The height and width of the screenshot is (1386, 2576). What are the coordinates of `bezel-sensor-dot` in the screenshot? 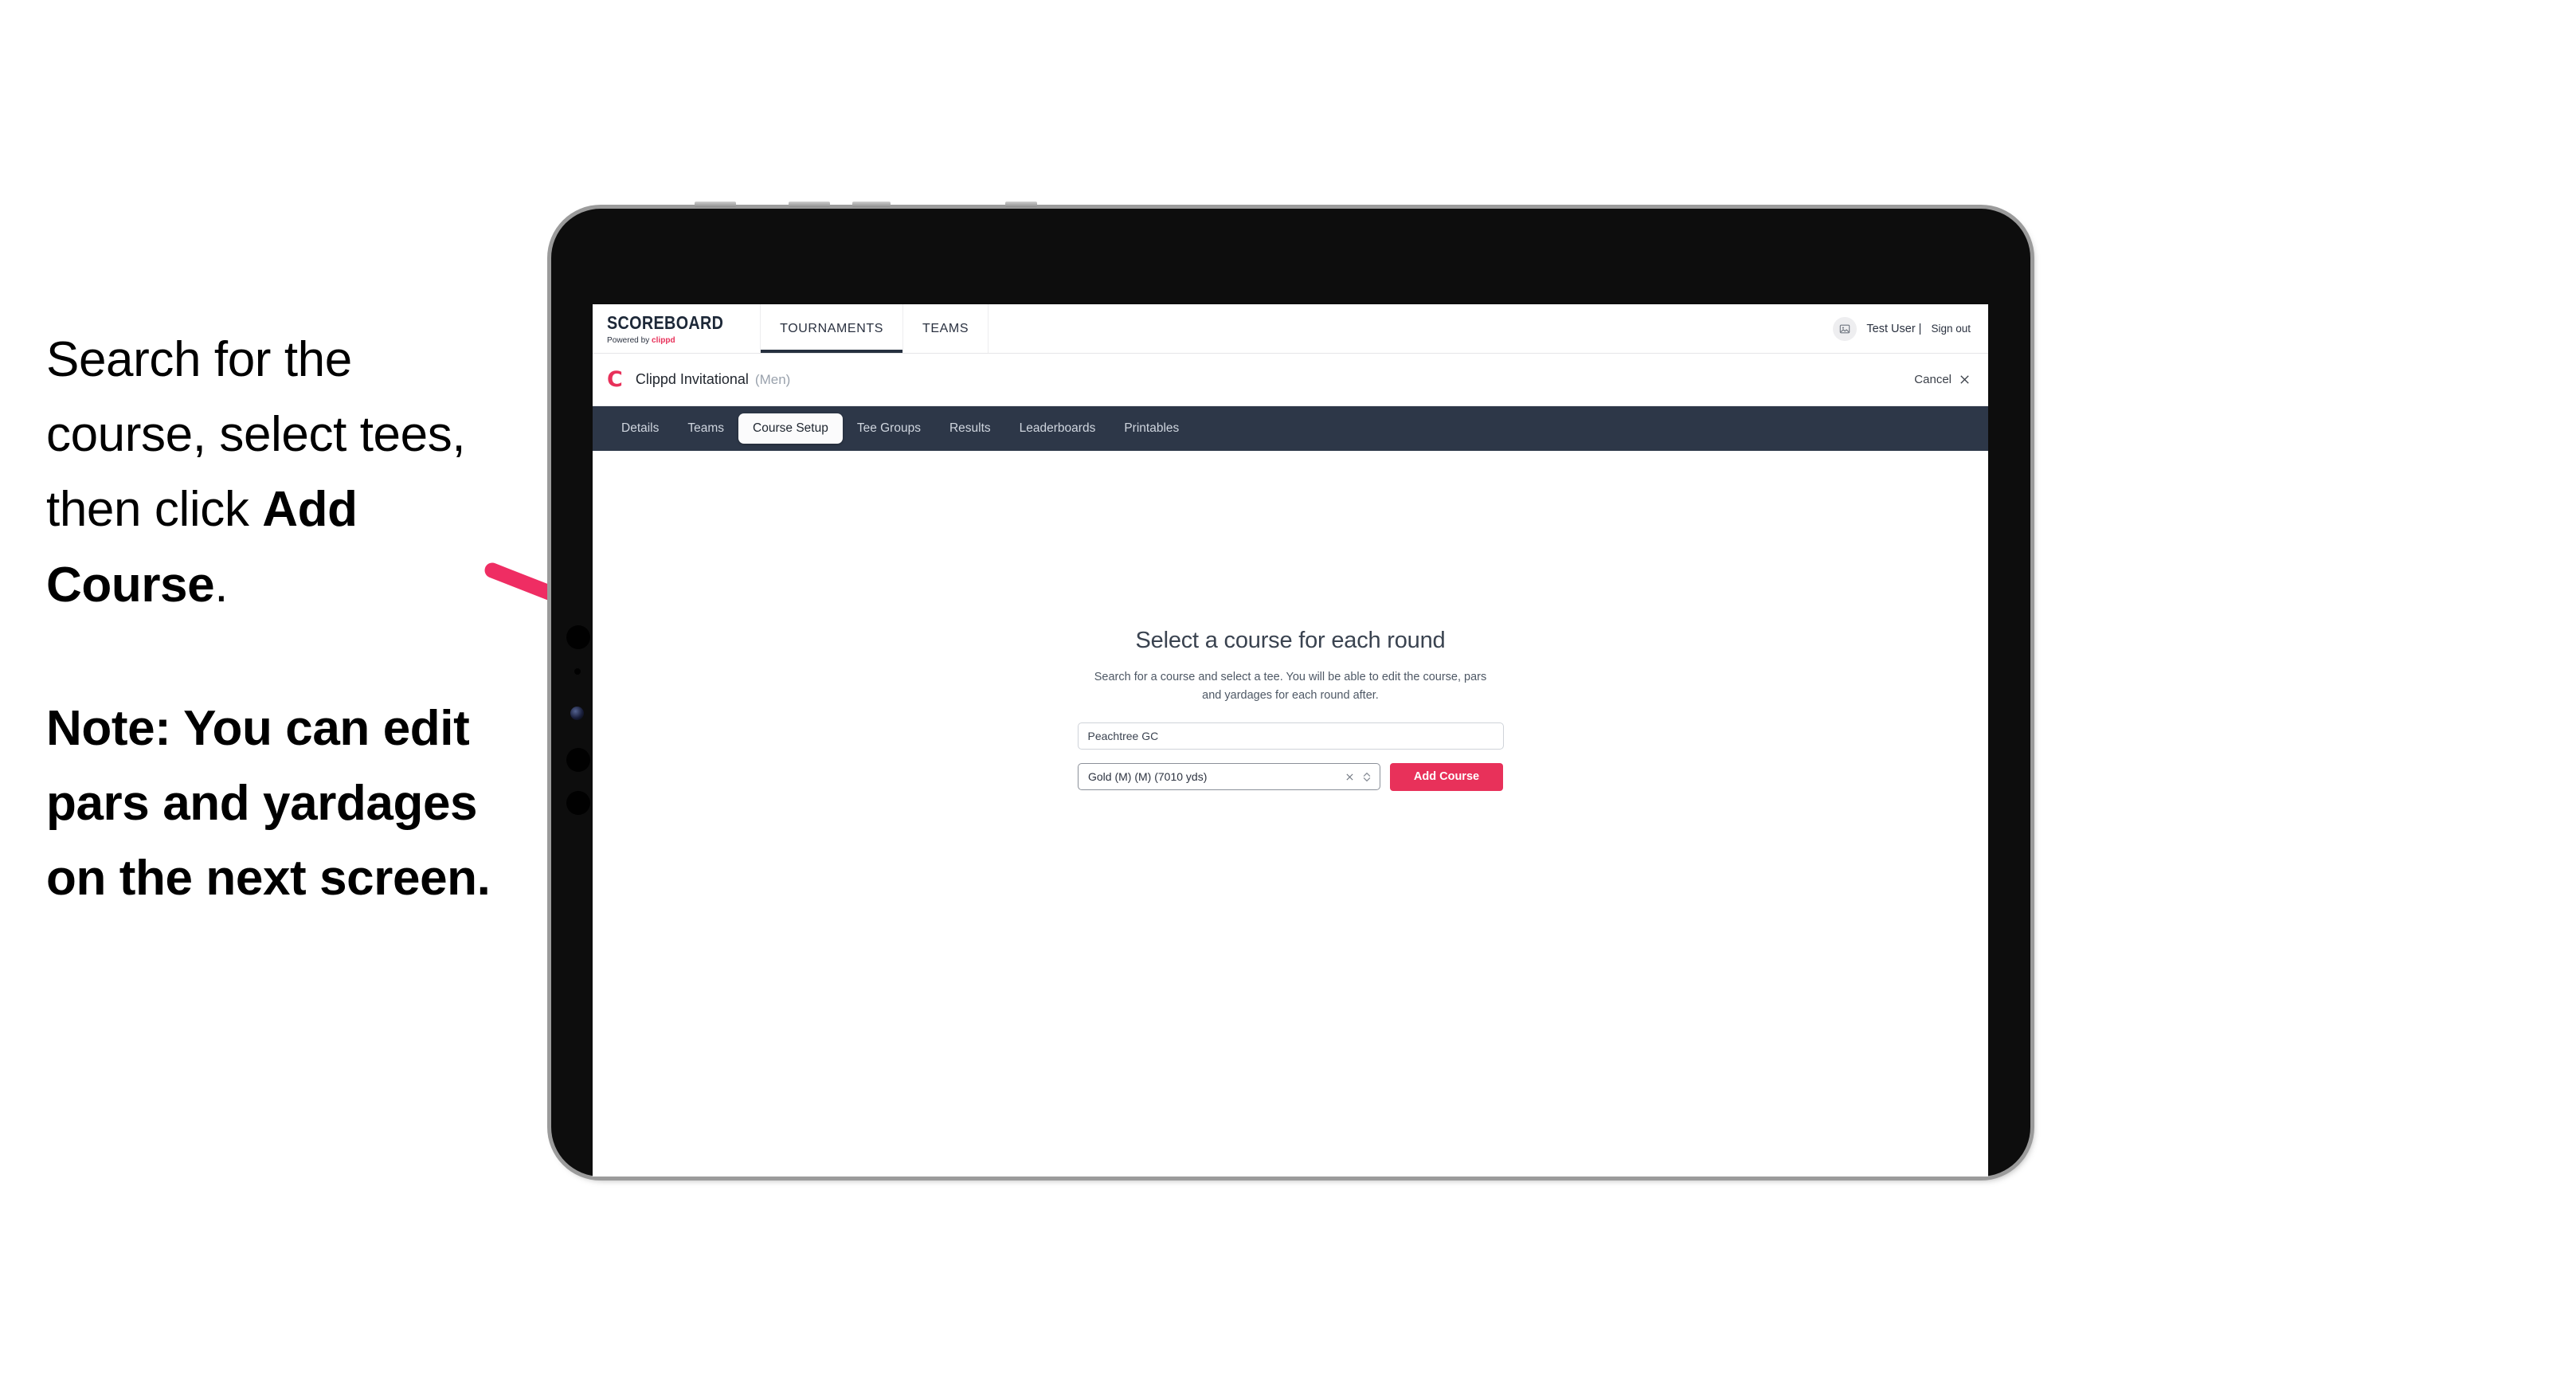 It's located at (577, 671).